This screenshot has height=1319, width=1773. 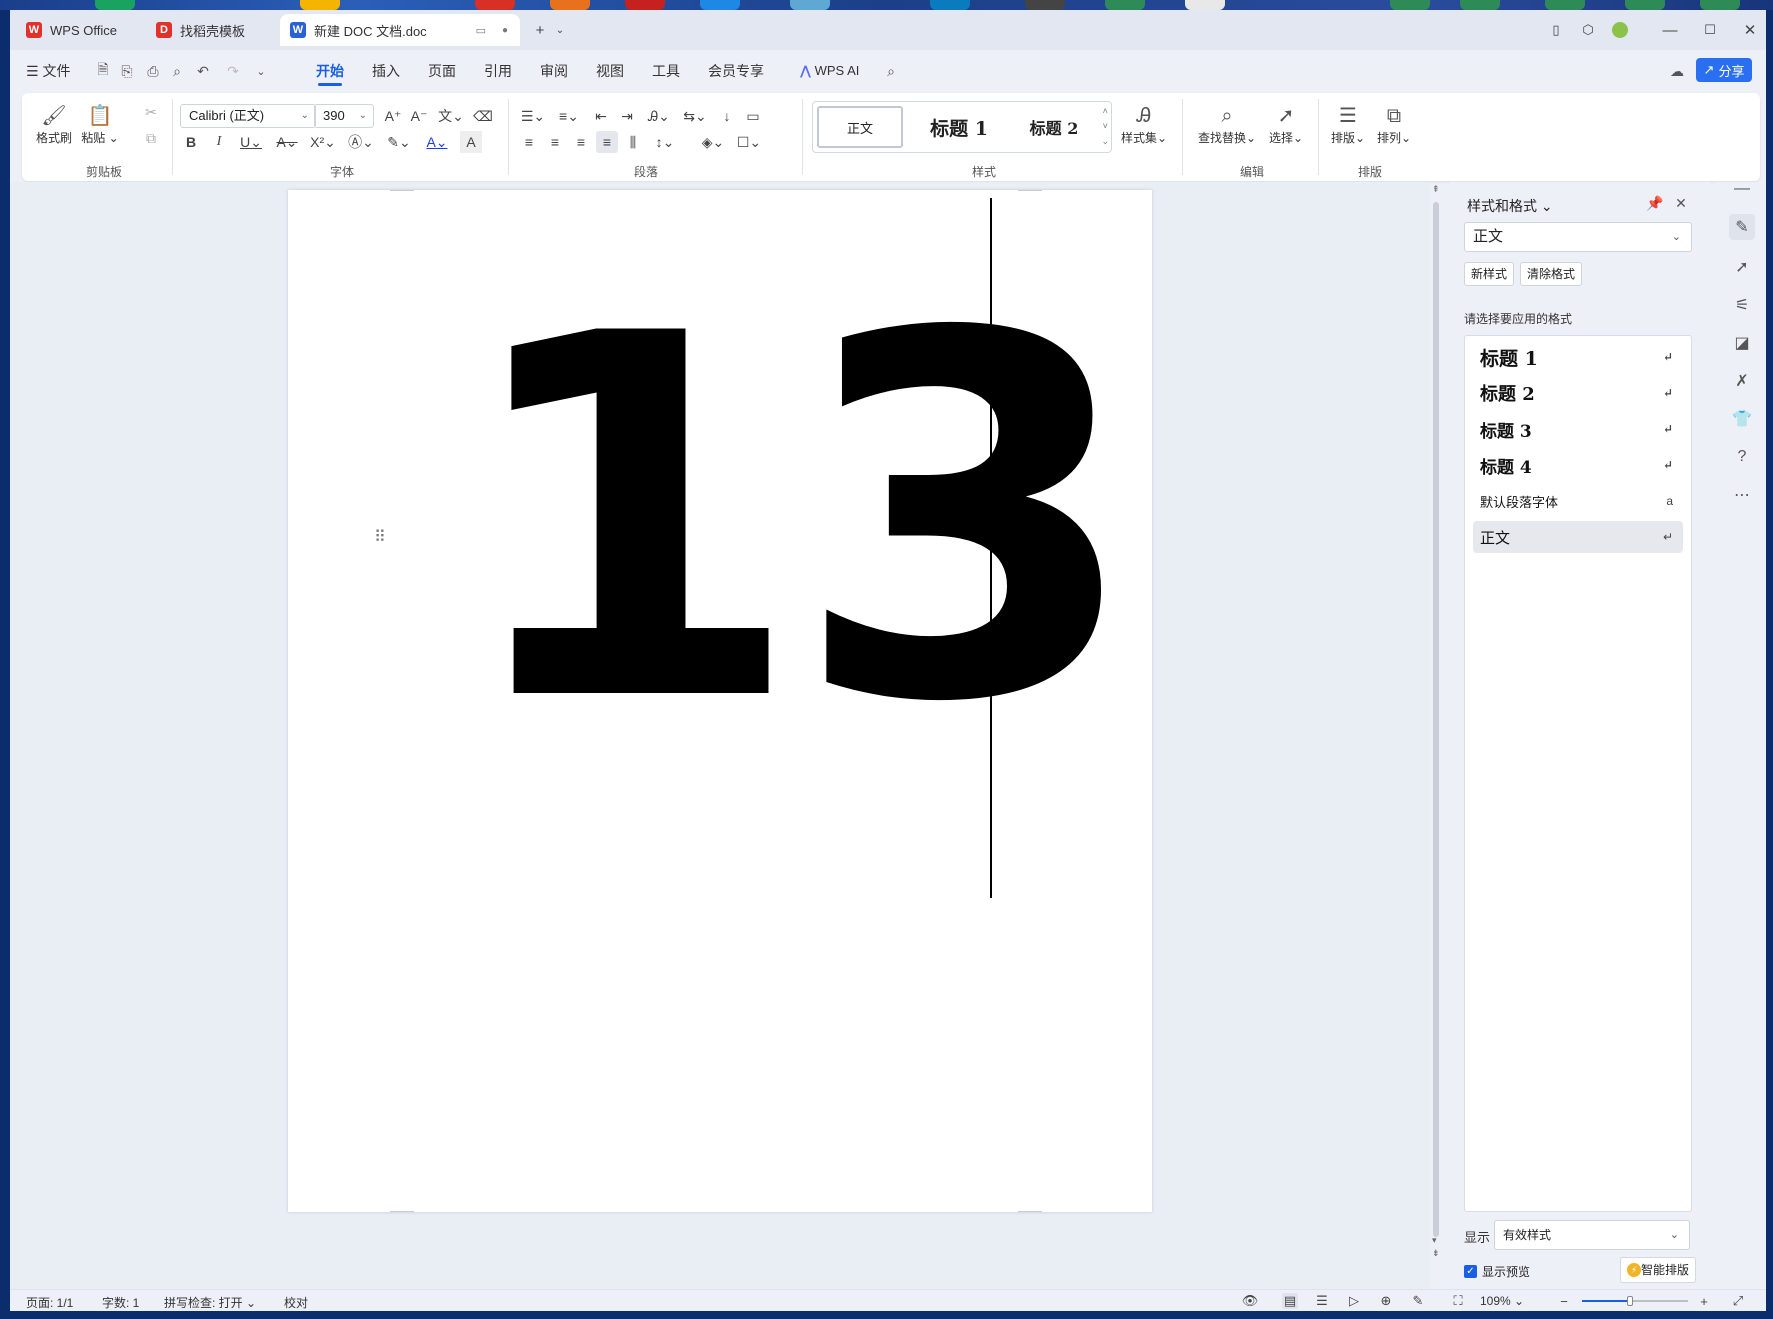 I want to click on highlight-icon: ✎⌄, so click(x=399, y=142).